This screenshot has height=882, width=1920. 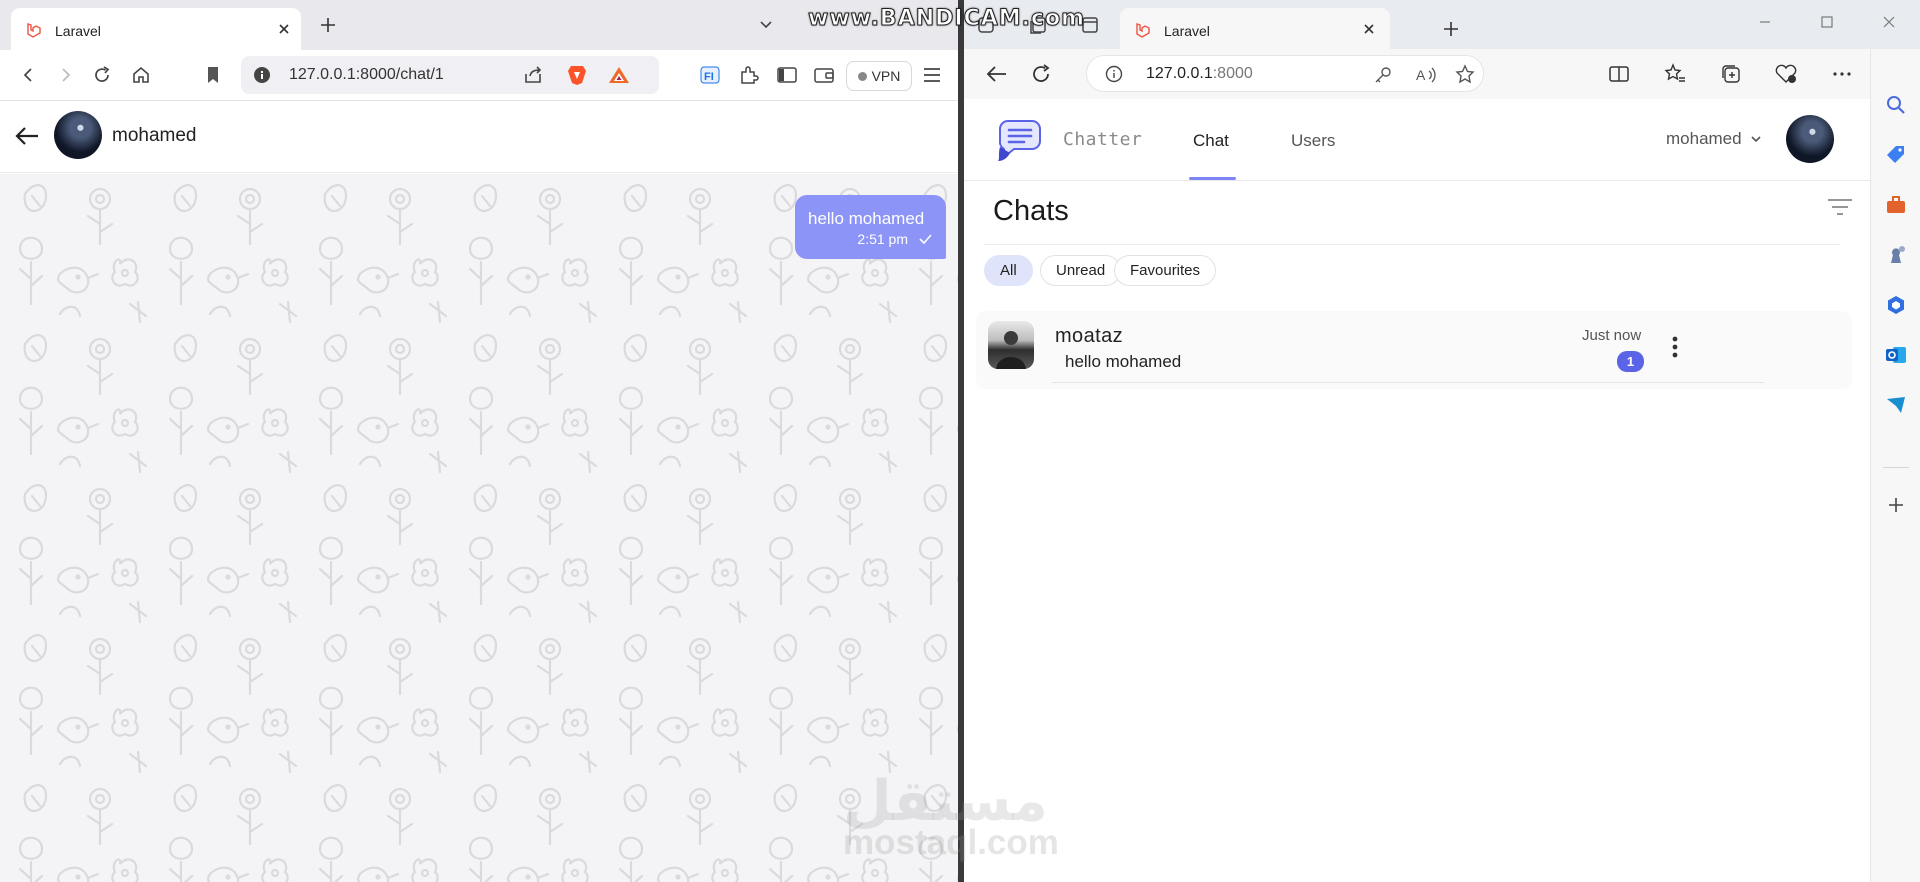 I want to click on microsoft-365-icon, so click(x=1896, y=305).